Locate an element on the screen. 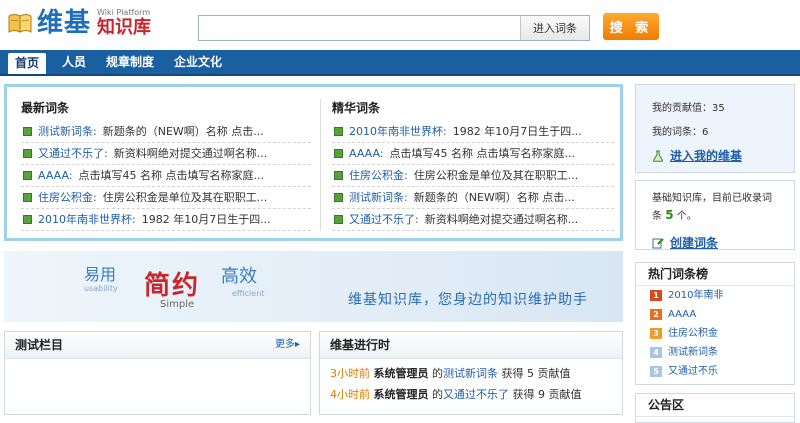  kb-text-3: 个。 is located at coordinates (686, 216).